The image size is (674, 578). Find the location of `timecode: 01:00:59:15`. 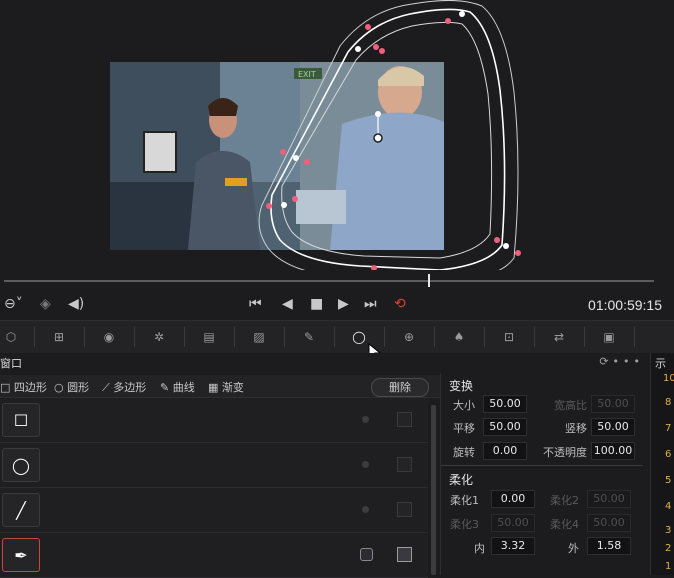

timecode: 01:00:59:15 is located at coordinates (625, 305).